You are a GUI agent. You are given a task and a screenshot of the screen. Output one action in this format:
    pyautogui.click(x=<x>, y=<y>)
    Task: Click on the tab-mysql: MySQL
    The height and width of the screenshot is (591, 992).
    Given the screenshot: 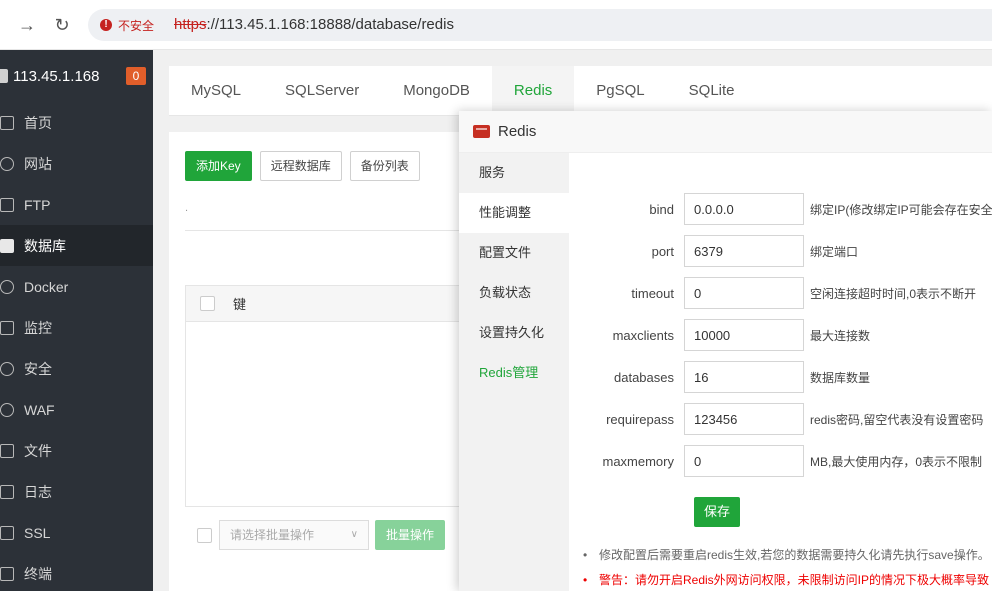 What is the action you would take?
    pyautogui.click(x=216, y=91)
    